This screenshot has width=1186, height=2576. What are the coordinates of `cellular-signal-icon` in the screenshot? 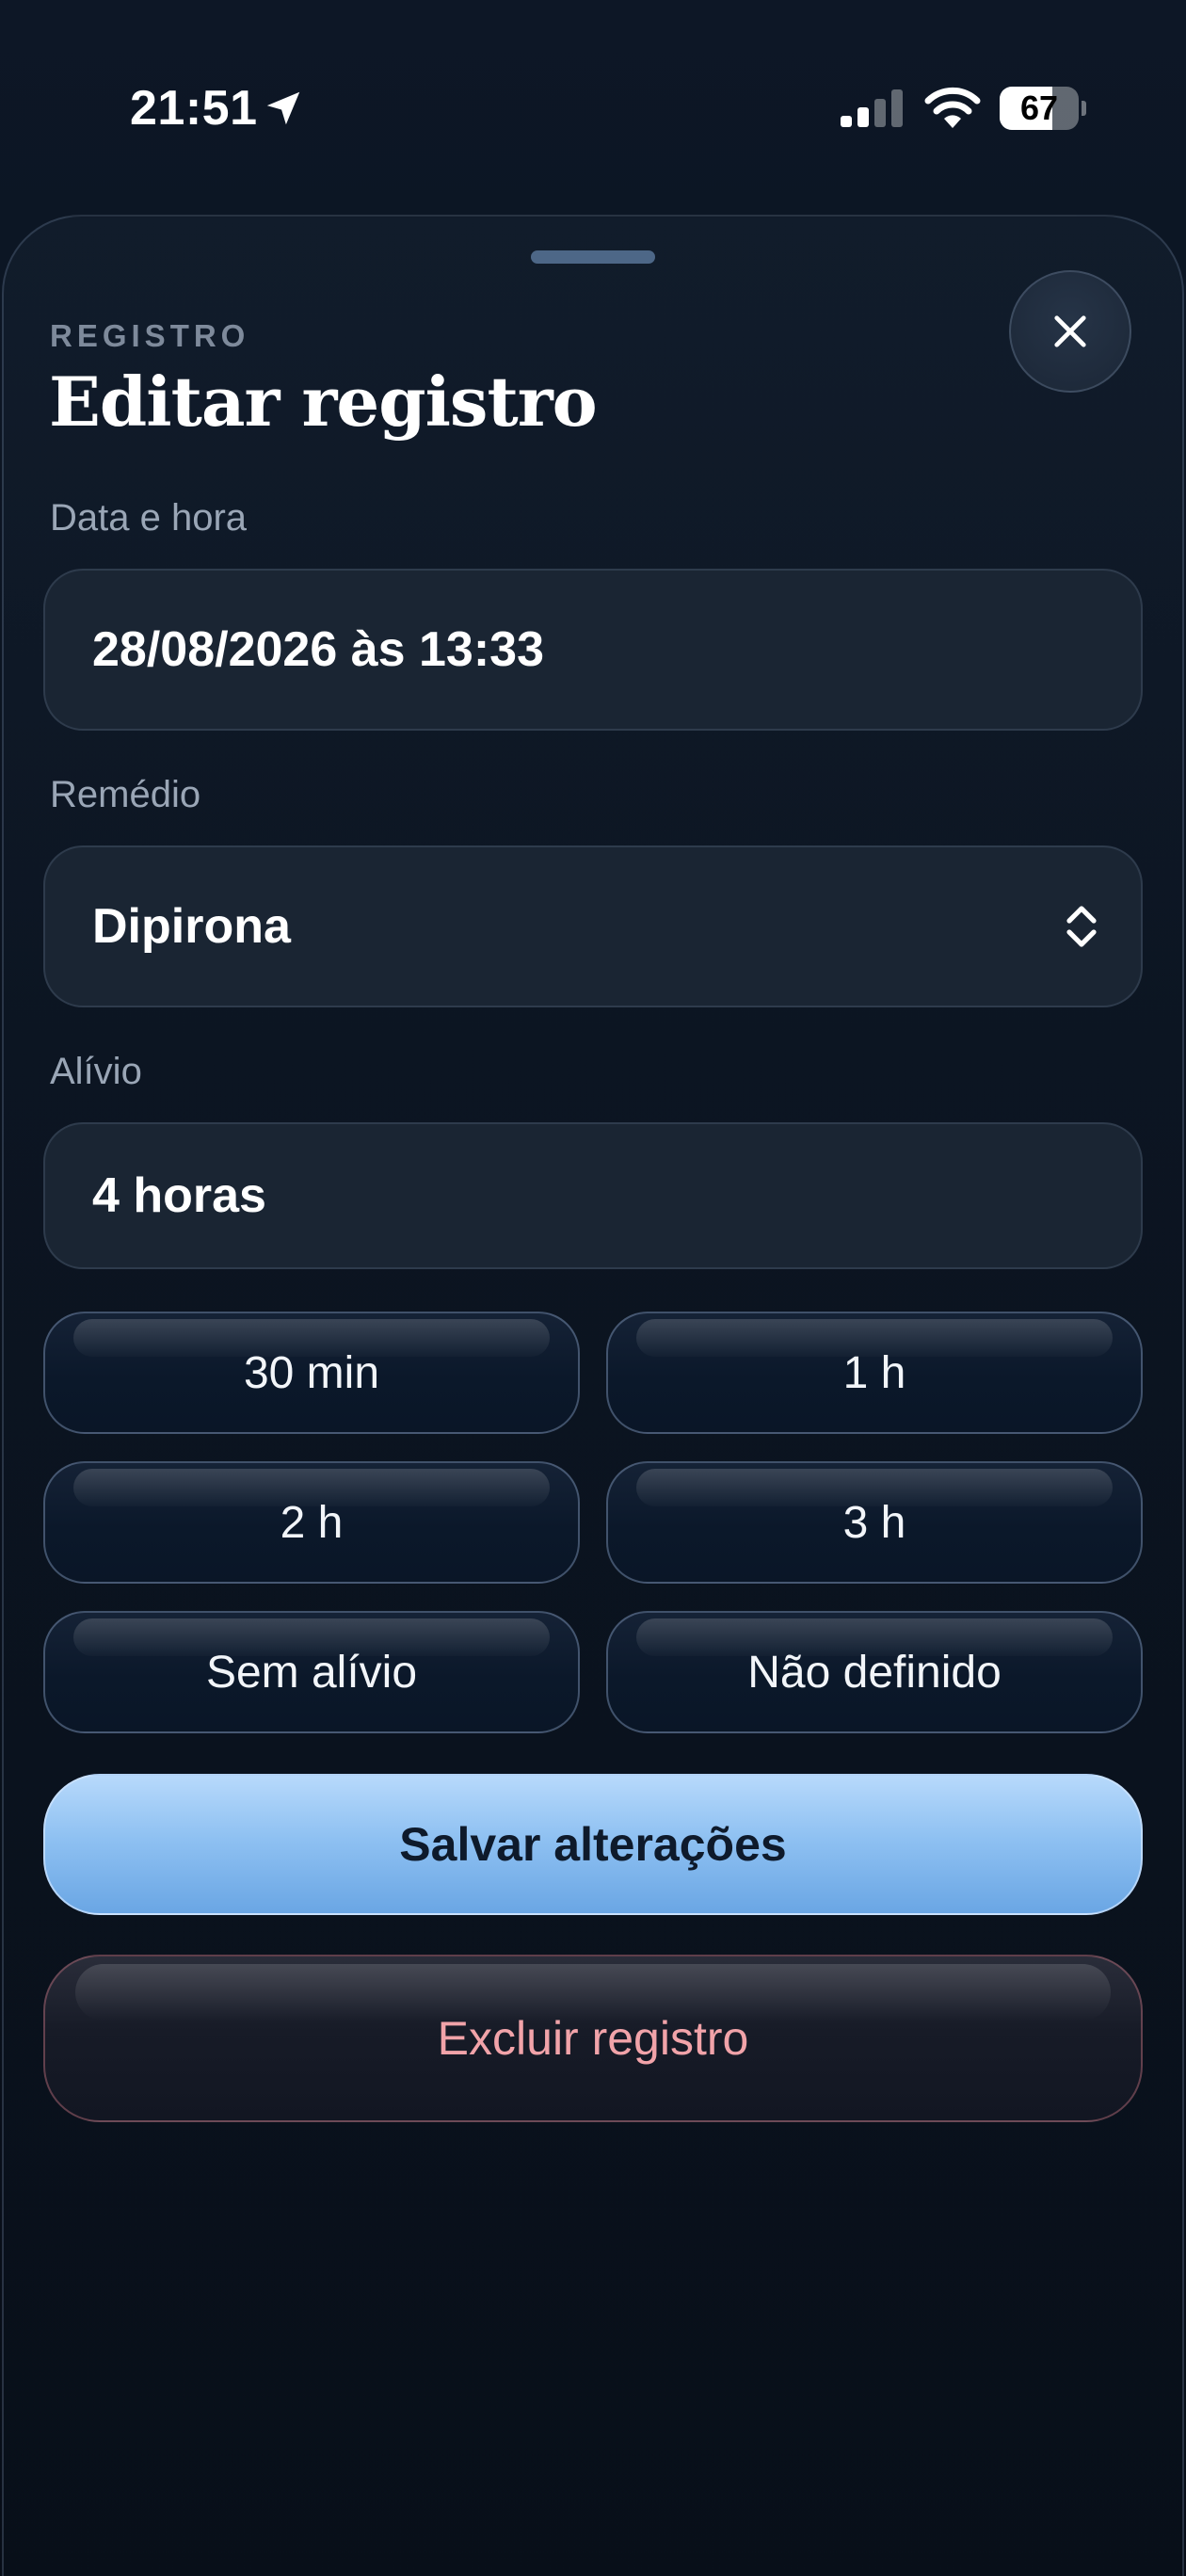 It's located at (872, 108).